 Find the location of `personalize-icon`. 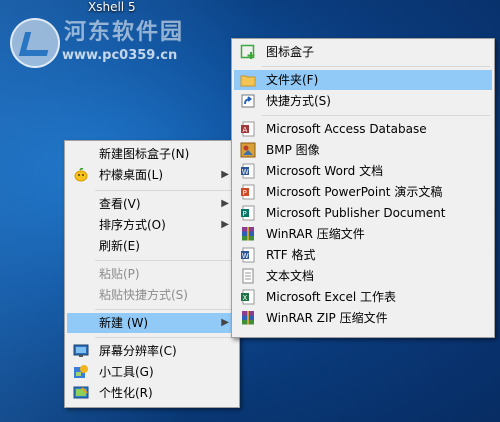

personalize-icon is located at coordinates (81, 392).